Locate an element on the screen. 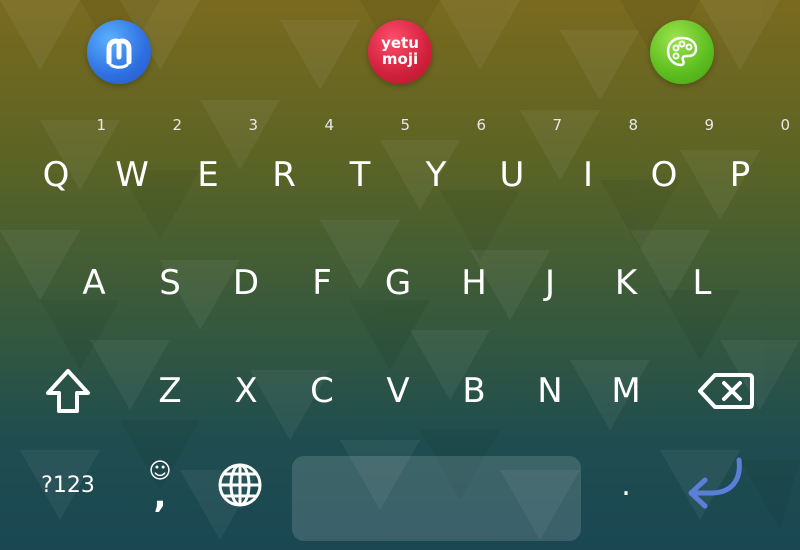  enter-key is located at coordinates (716, 485).